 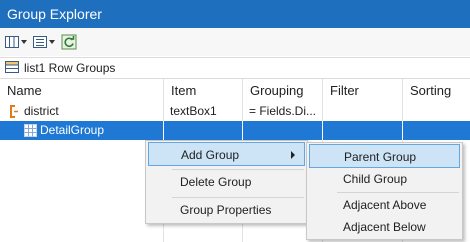 What do you see at coordinates (226, 210) in the screenshot?
I see `menu-item-group-properties: Group Properties` at bounding box center [226, 210].